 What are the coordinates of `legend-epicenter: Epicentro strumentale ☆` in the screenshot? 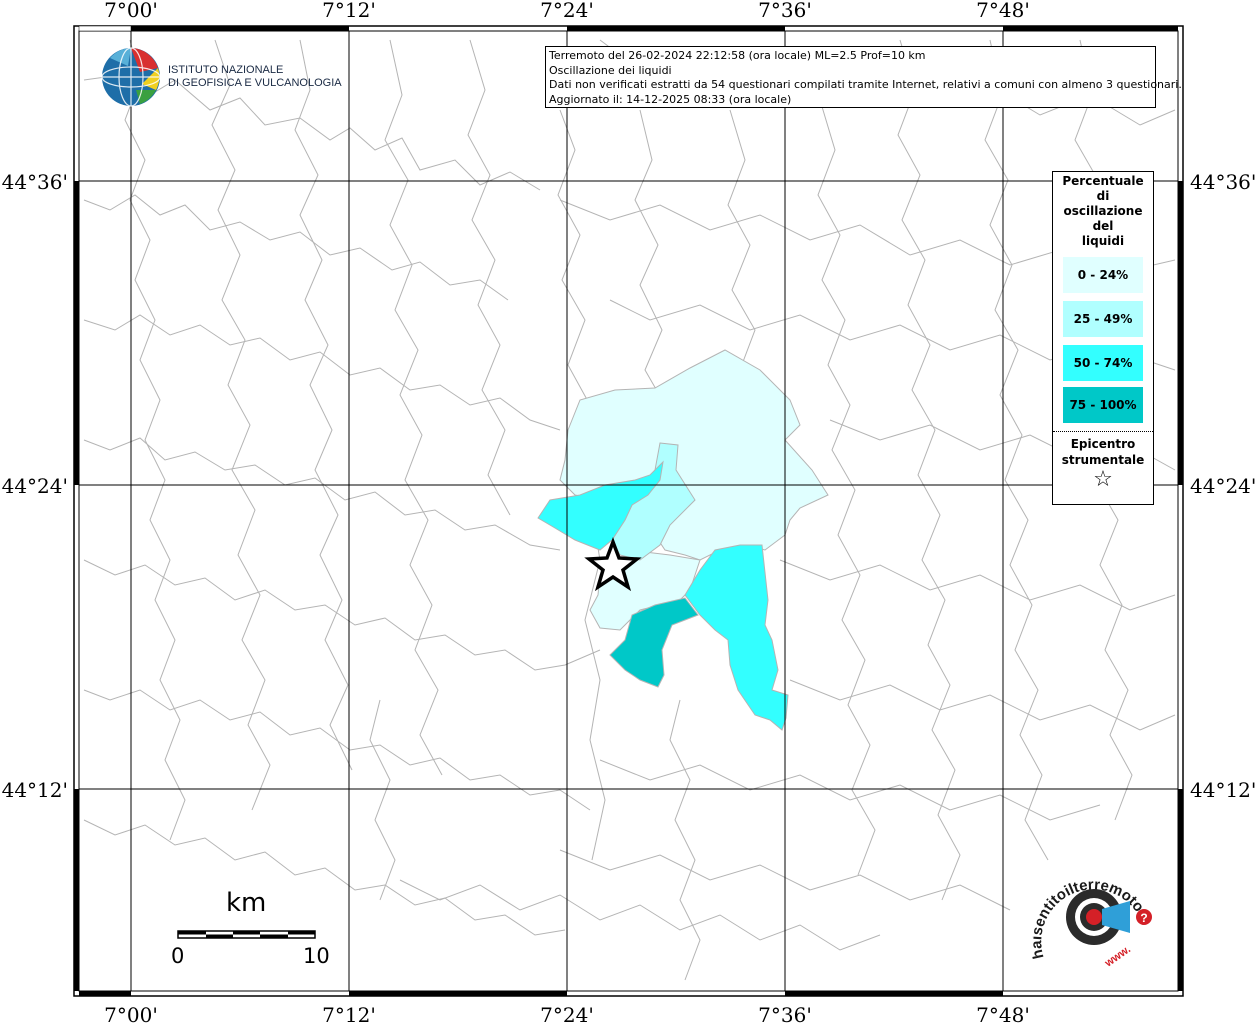 It's located at (1103, 464).